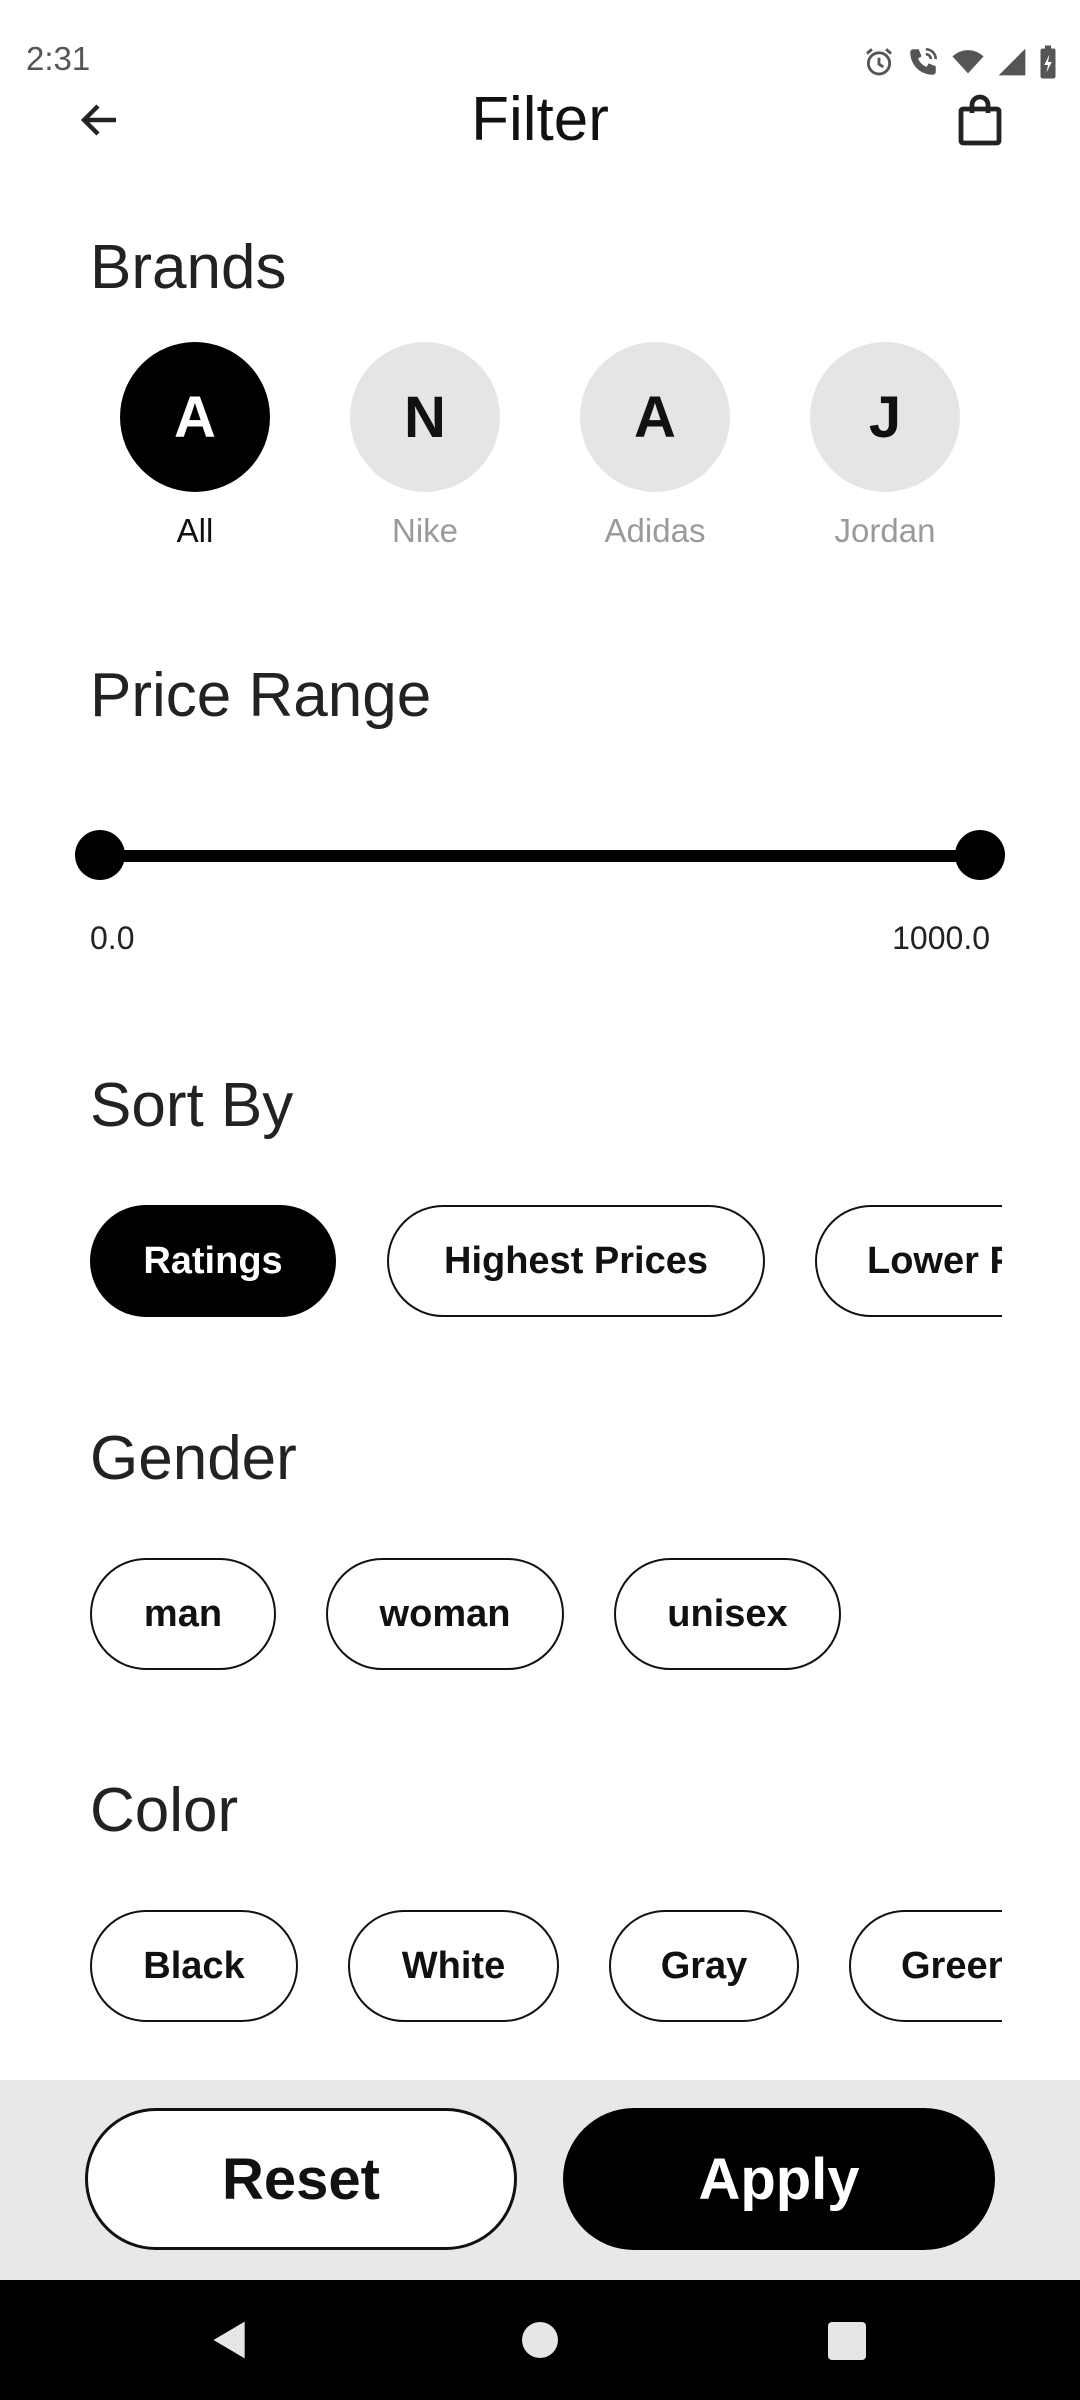 This screenshot has height=2400, width=1080. What do you see at coordinates (213, 1261) in the screenshot?
I see `sort-option-ratings: Ratings` at bounding box center [213, 1261].